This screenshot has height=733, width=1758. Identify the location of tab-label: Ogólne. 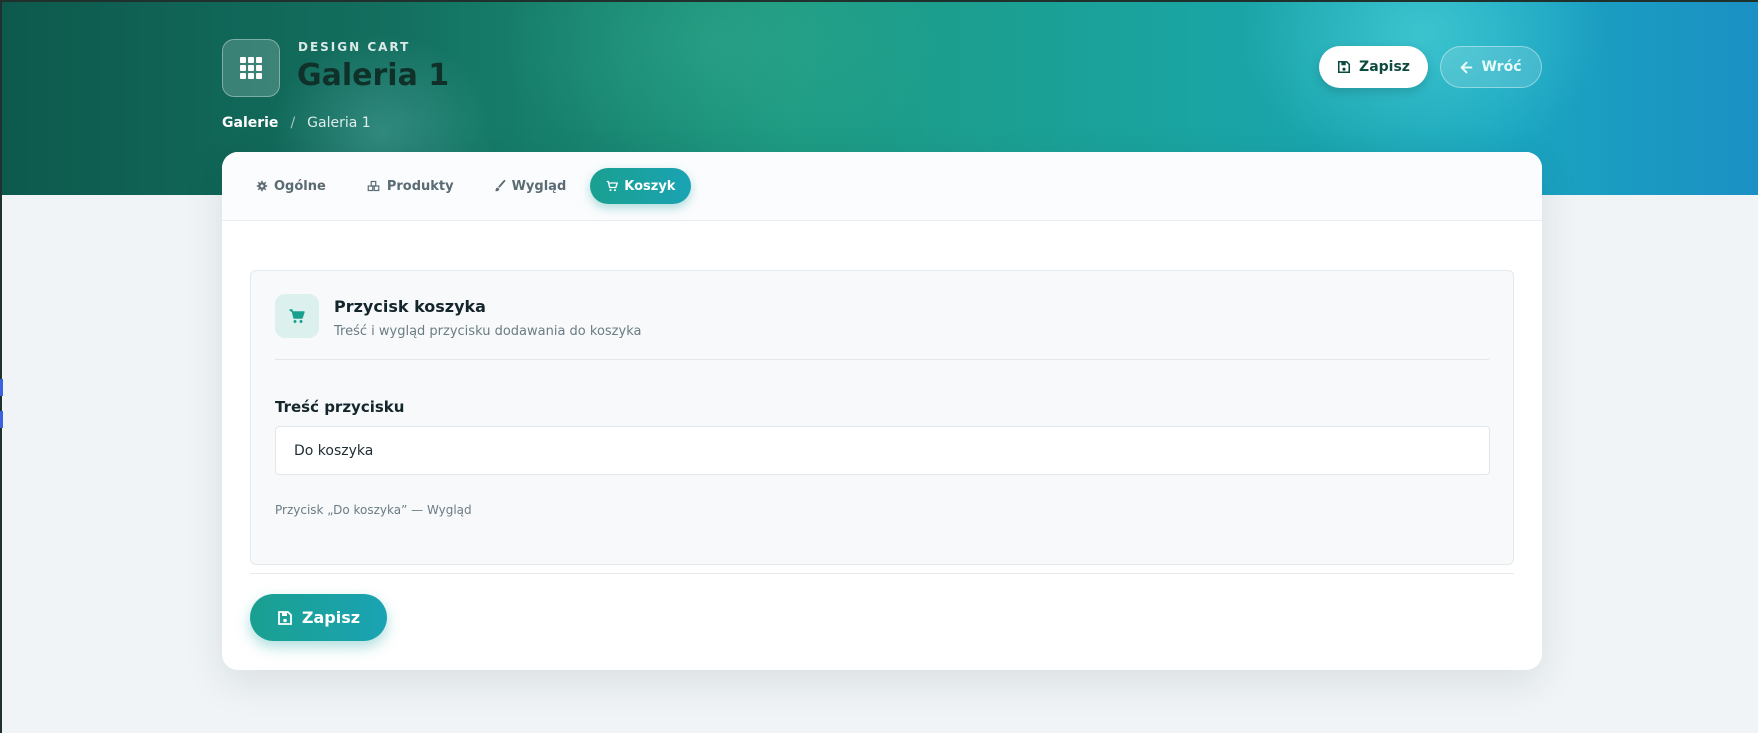
(300, 186).